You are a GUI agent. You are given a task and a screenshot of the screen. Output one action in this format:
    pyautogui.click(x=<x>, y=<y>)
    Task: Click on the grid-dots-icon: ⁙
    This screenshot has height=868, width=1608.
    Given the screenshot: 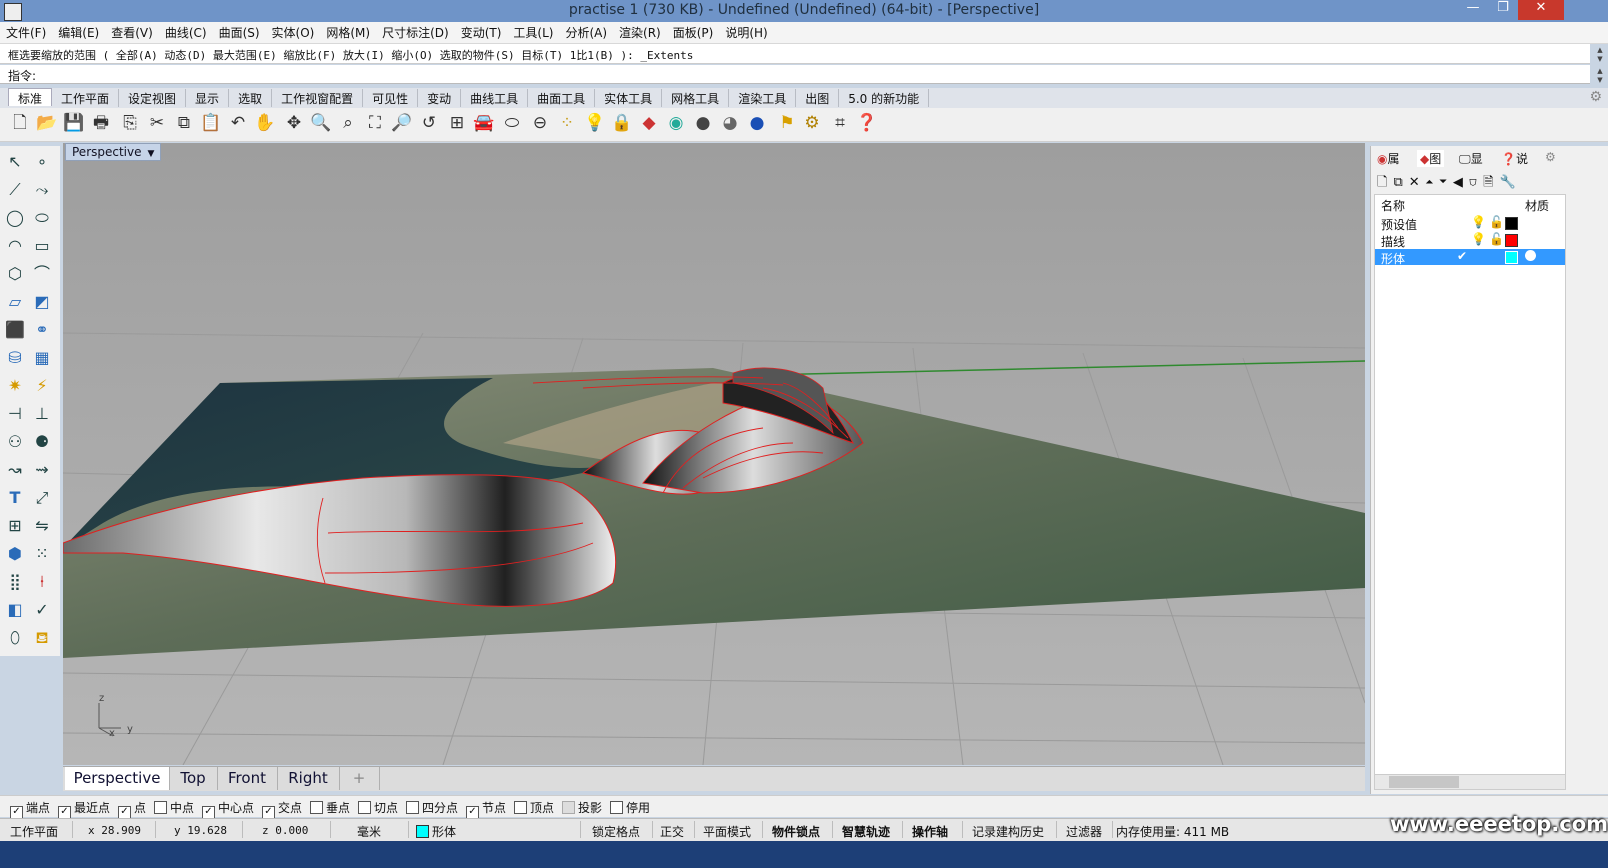 What is the action you would take?
    pyautogui.click(x=42, y=554)
    